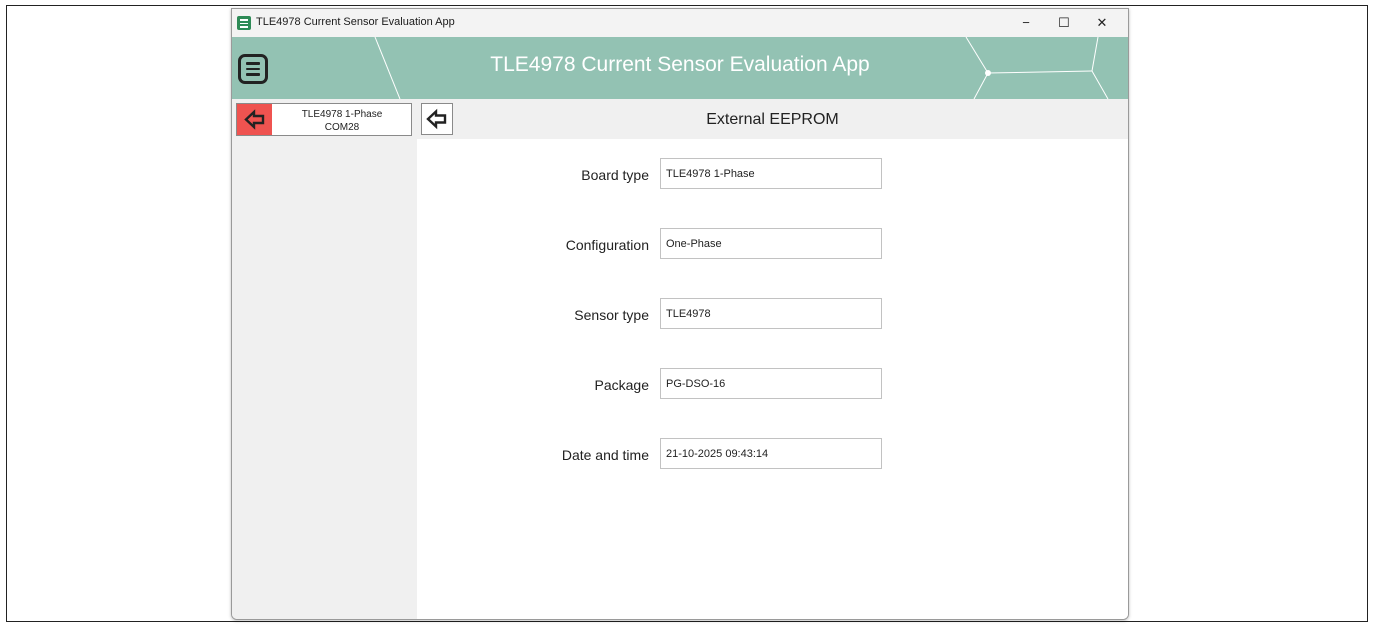 This screenshot has height=625, width=1373. What do you see at coordinates (342, 127) in the screenshot?
I see `device-port: COM28` at bounding box center [342, 127].